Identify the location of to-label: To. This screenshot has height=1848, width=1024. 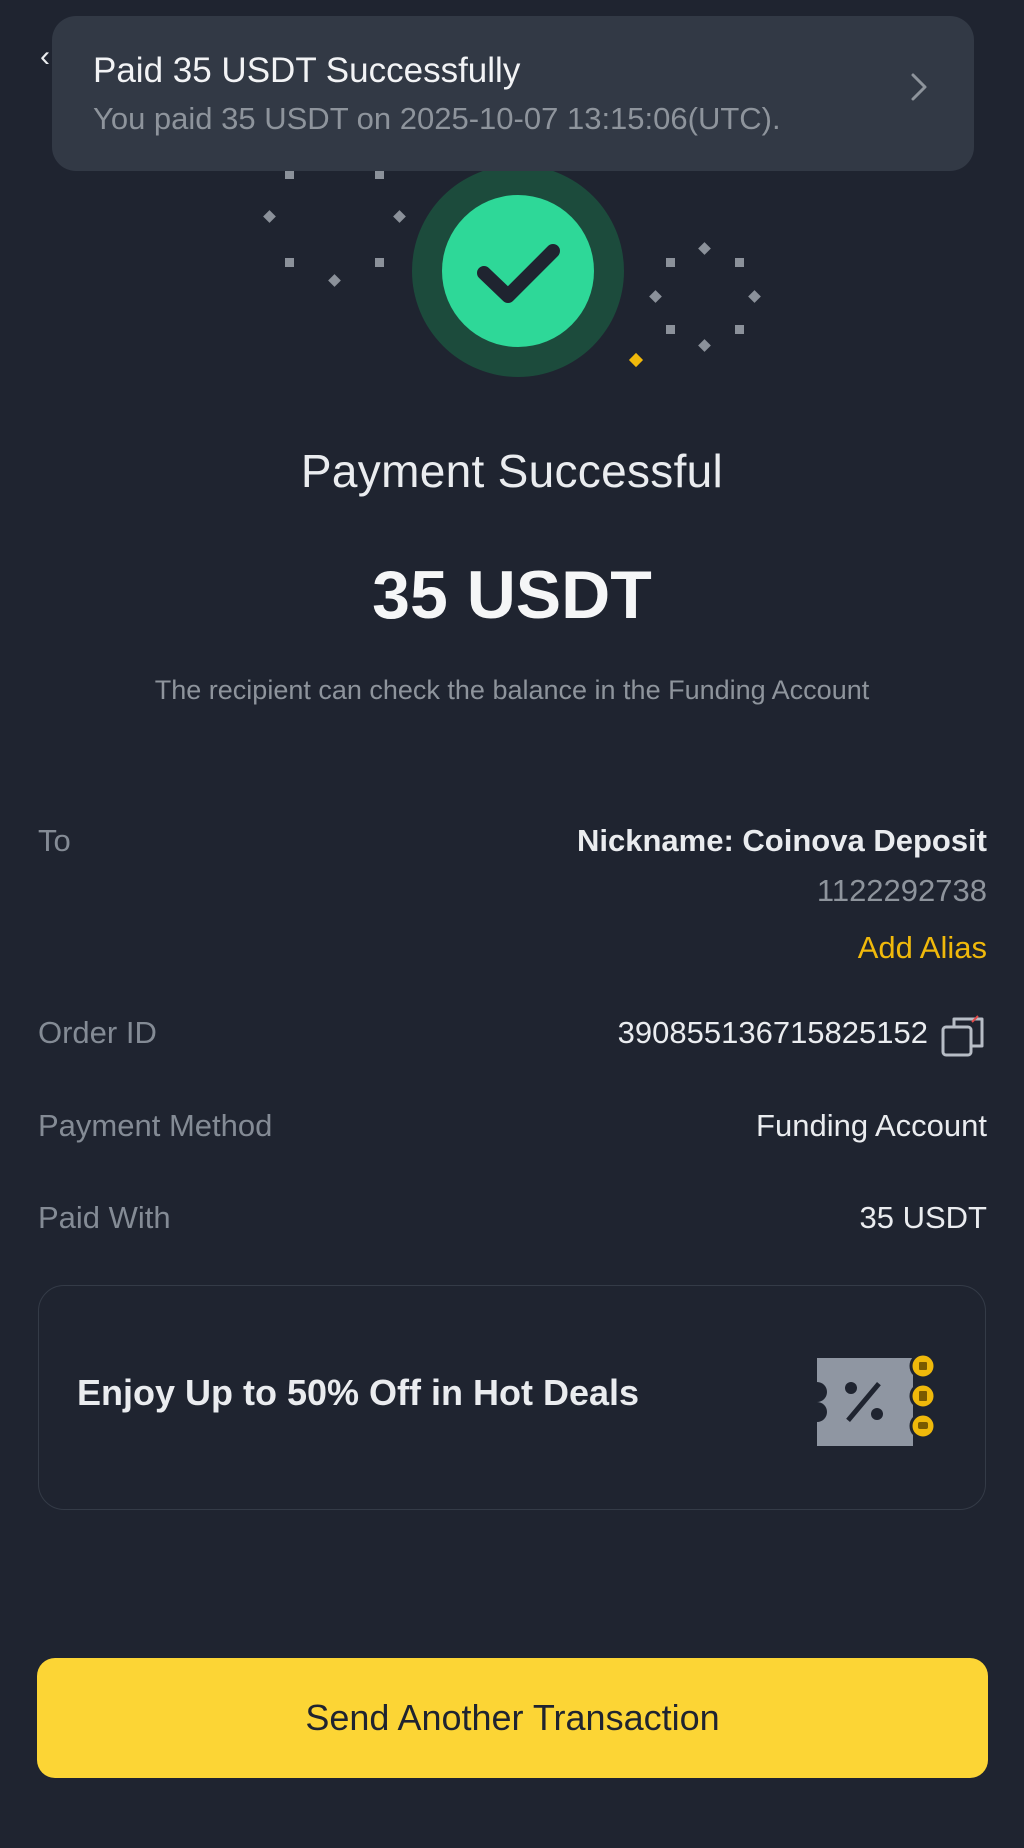
(54, 840).